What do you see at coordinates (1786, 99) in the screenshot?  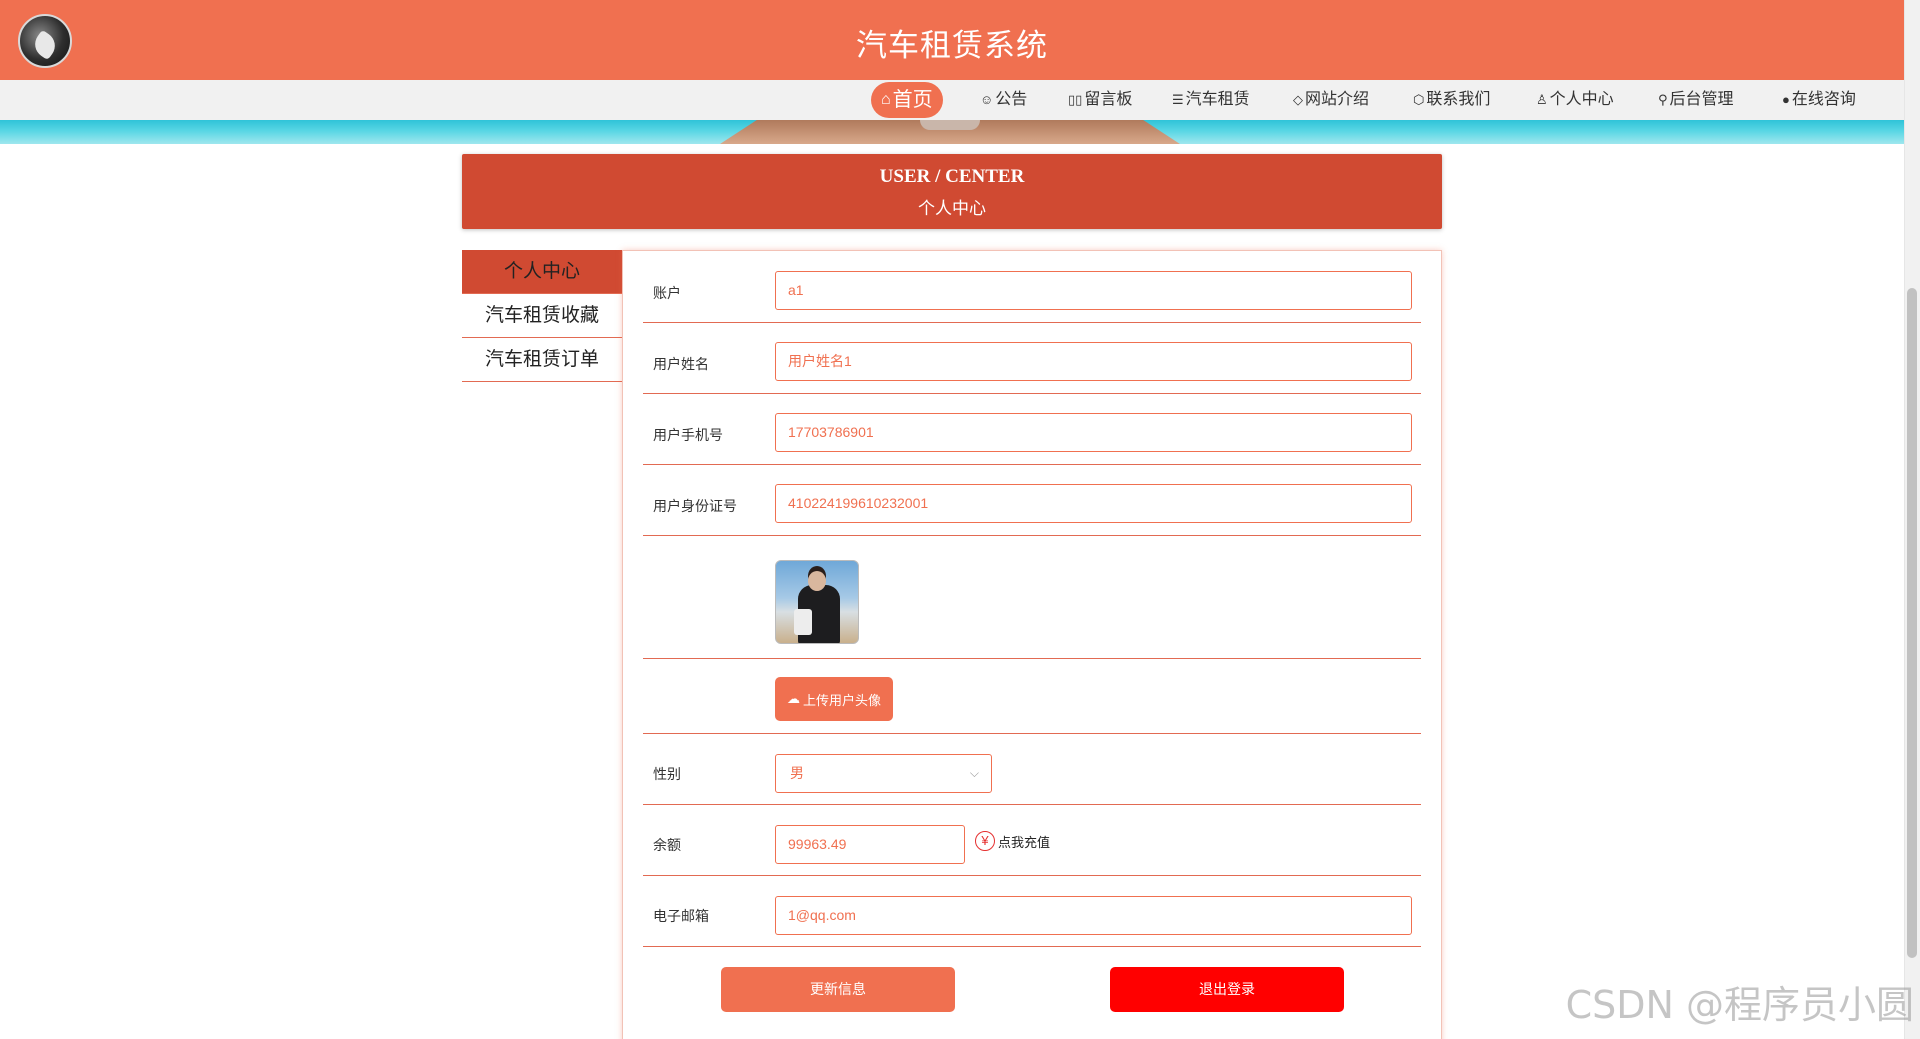 I see `chat-icon: ●` at bounding box center [1786, 99].